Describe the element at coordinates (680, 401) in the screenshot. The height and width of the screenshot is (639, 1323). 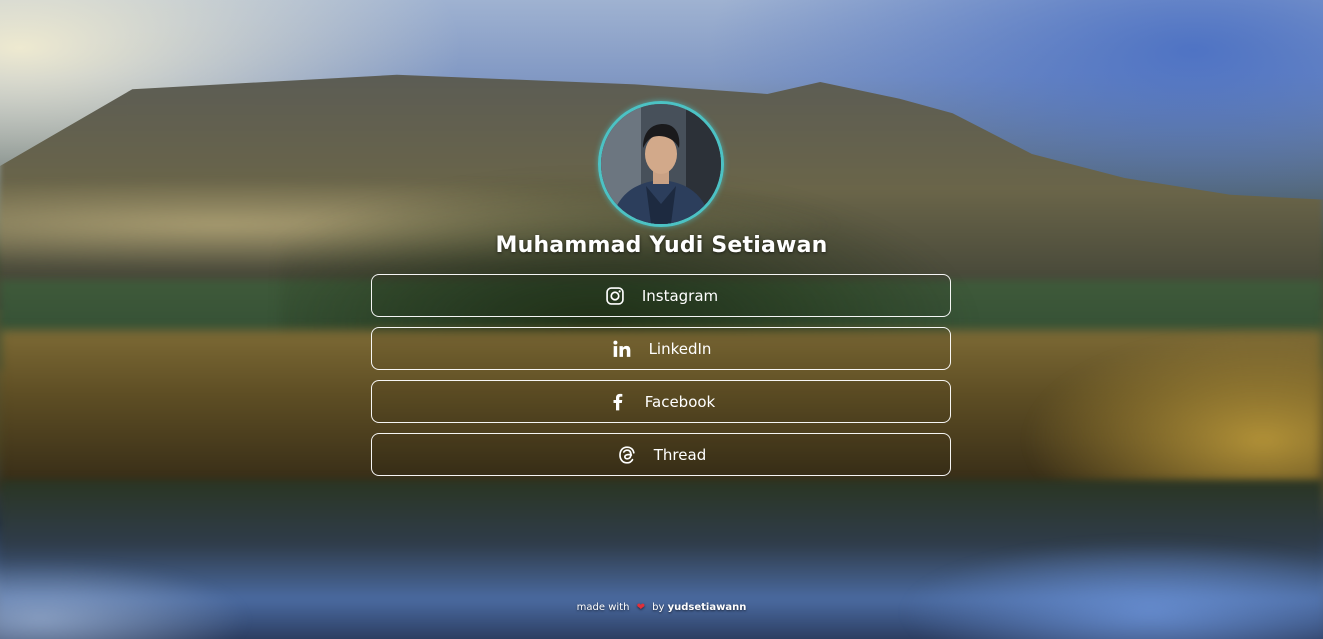
I see `facebook-link-label: Facebook` at that location.